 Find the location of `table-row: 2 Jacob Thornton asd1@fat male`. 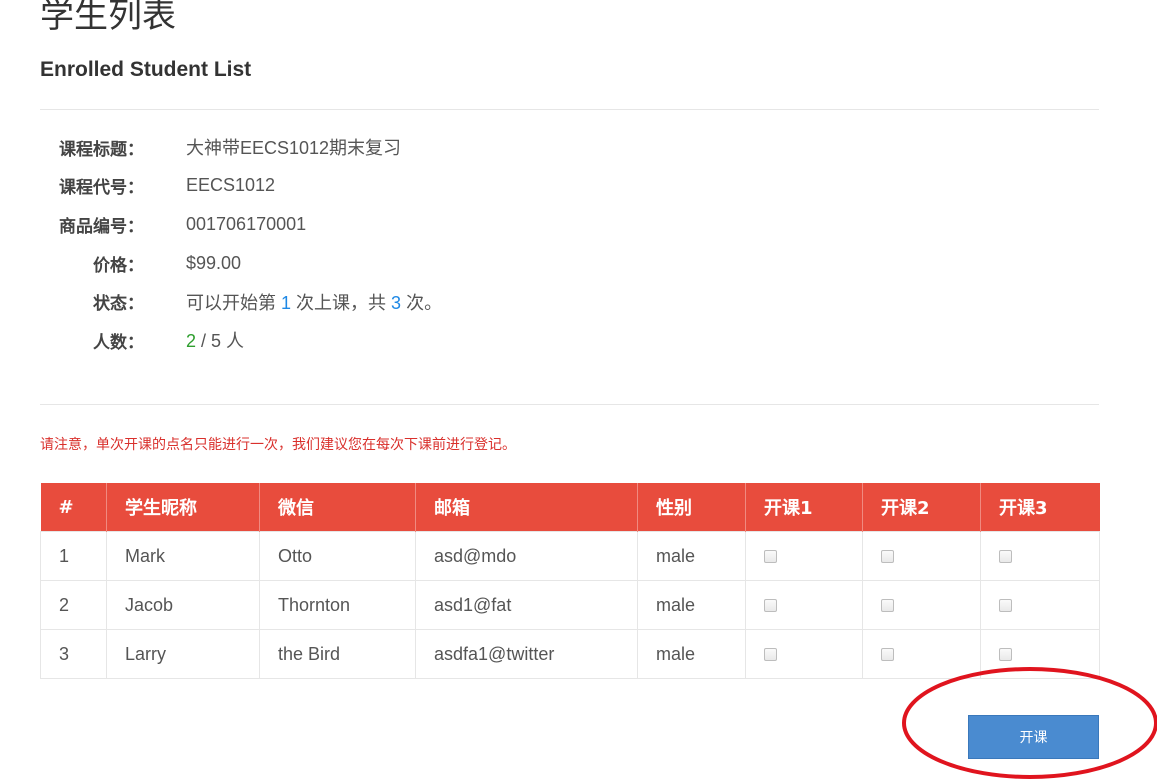

table-row: 2 Jacob Thornton asd1@fat male is located at coordinates (570, 605).